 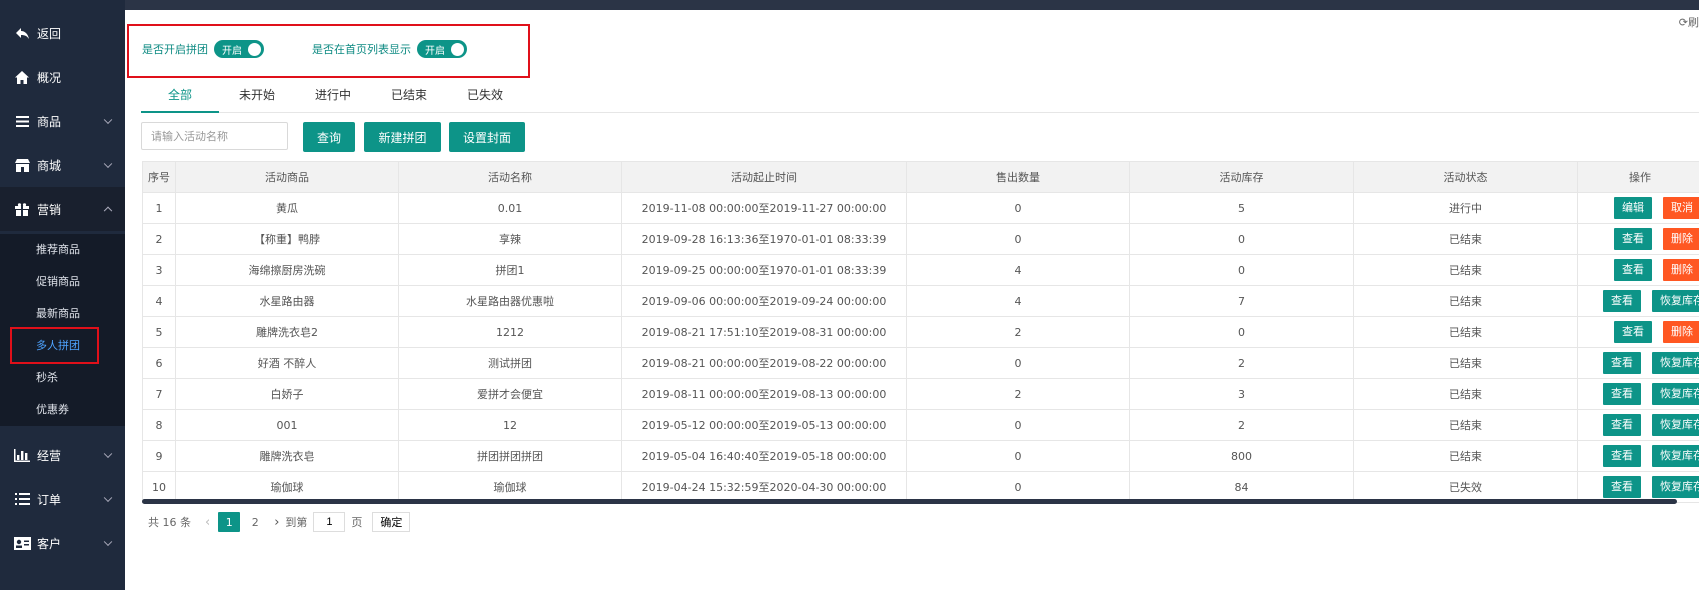 I want to click on cell-time: 2019-09-28 16:13:36至1970-01-01 08:33:39, so click(x=764, y=239).